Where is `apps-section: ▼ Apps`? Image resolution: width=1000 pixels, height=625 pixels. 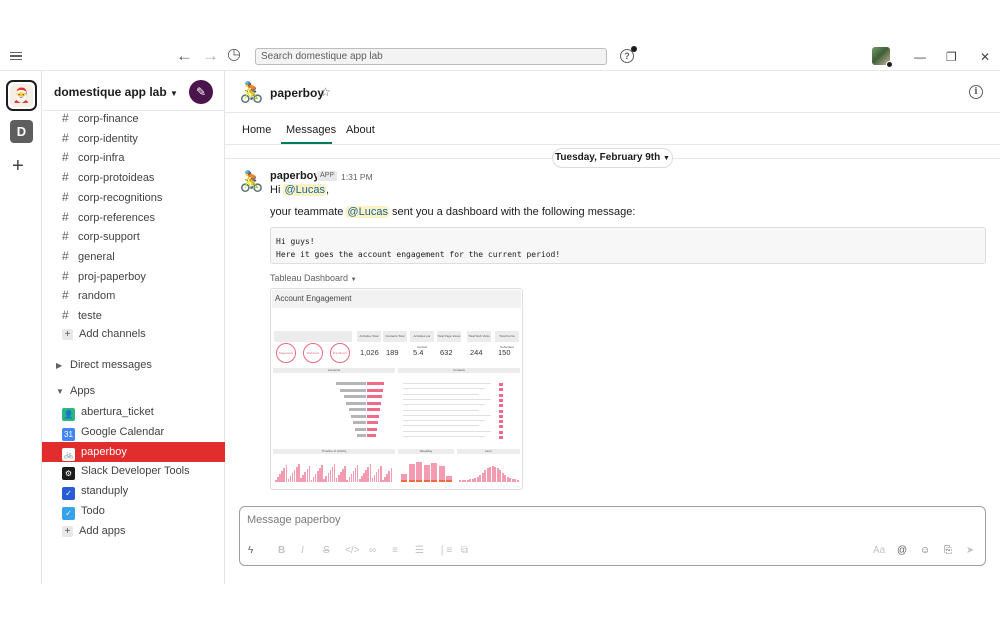
apps-section: ▼ Apps is located at coordinates (133, 391).